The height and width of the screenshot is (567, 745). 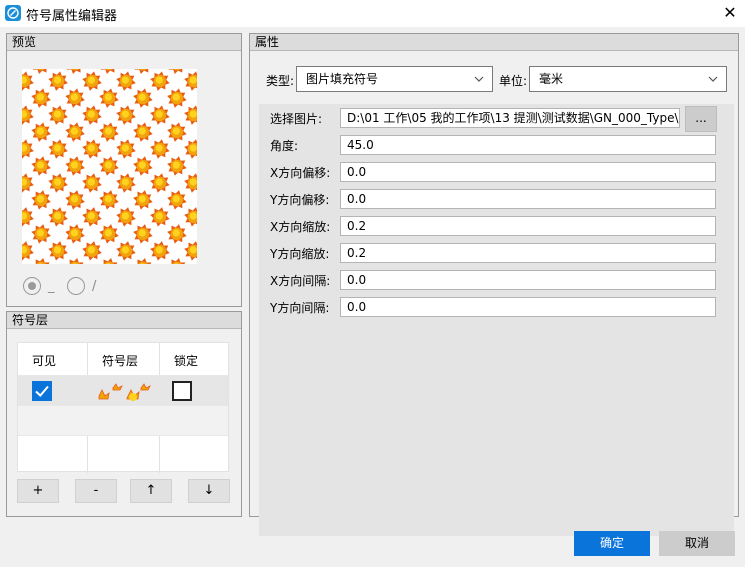 What do you see at coordinates (342, 79) in the screenshot?
I see `type-dropdown-value: 图片填充符号` at bounding box center [342, 79].